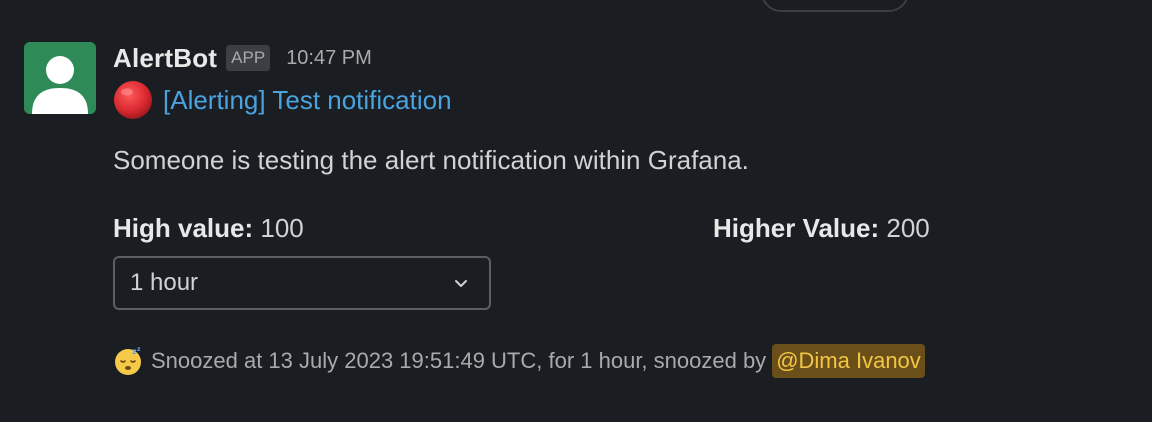 The width and height of the screenshot is (1152, 422). What do you see at coordinates (248, 58) in the screenshot?
I see `app-badge: APP` at bounding box center [248, 58].